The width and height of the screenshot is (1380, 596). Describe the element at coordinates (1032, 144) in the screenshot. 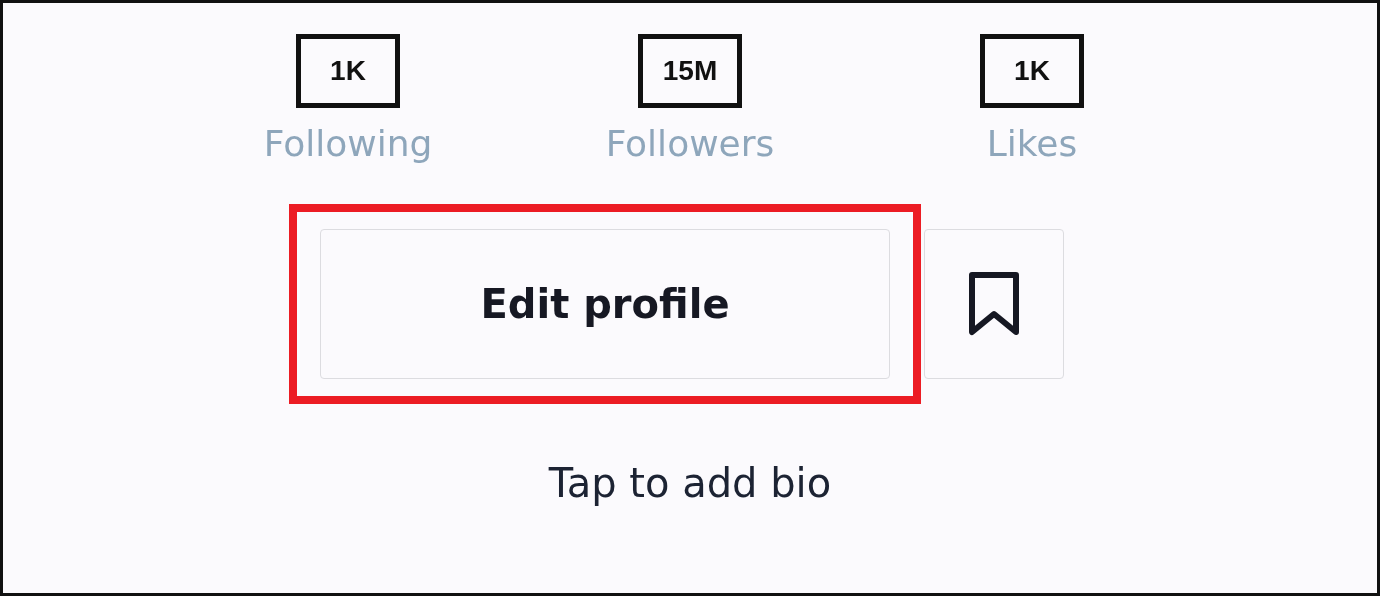

I see `stat-label: Likes` at that location.